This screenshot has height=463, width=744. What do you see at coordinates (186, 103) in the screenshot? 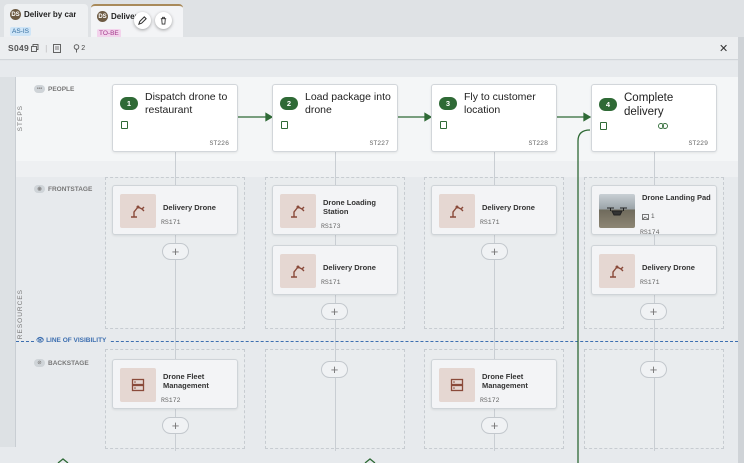
I see `step-title: Dispatch drone to restaurant` at bounding box center [186, 103].